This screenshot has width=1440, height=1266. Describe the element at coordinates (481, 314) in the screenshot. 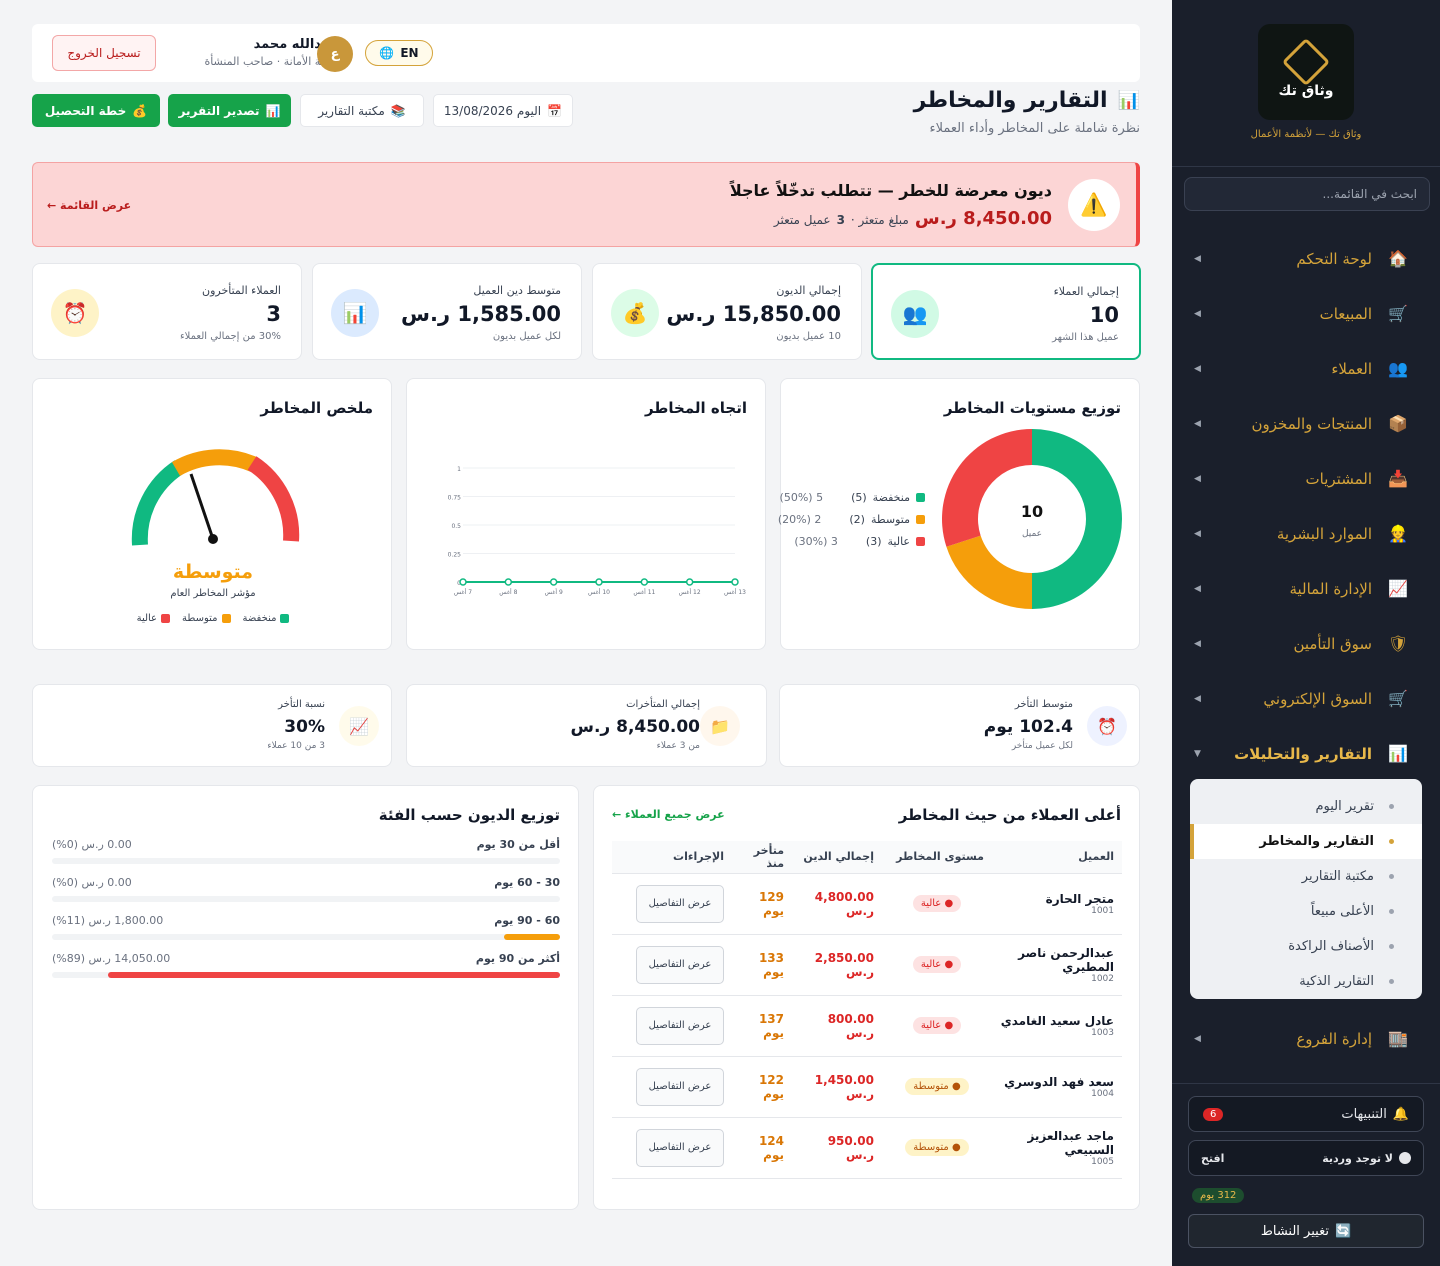

I see `kpi-value: 1,585.00 ر.س` at that location.